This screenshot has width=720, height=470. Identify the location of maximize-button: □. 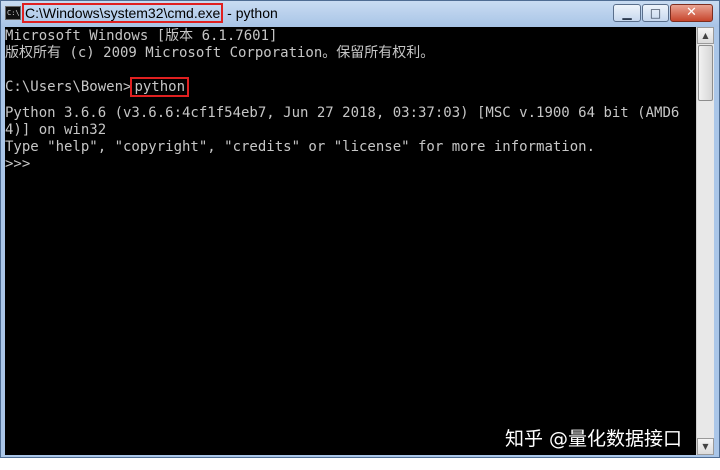
(655, 13).